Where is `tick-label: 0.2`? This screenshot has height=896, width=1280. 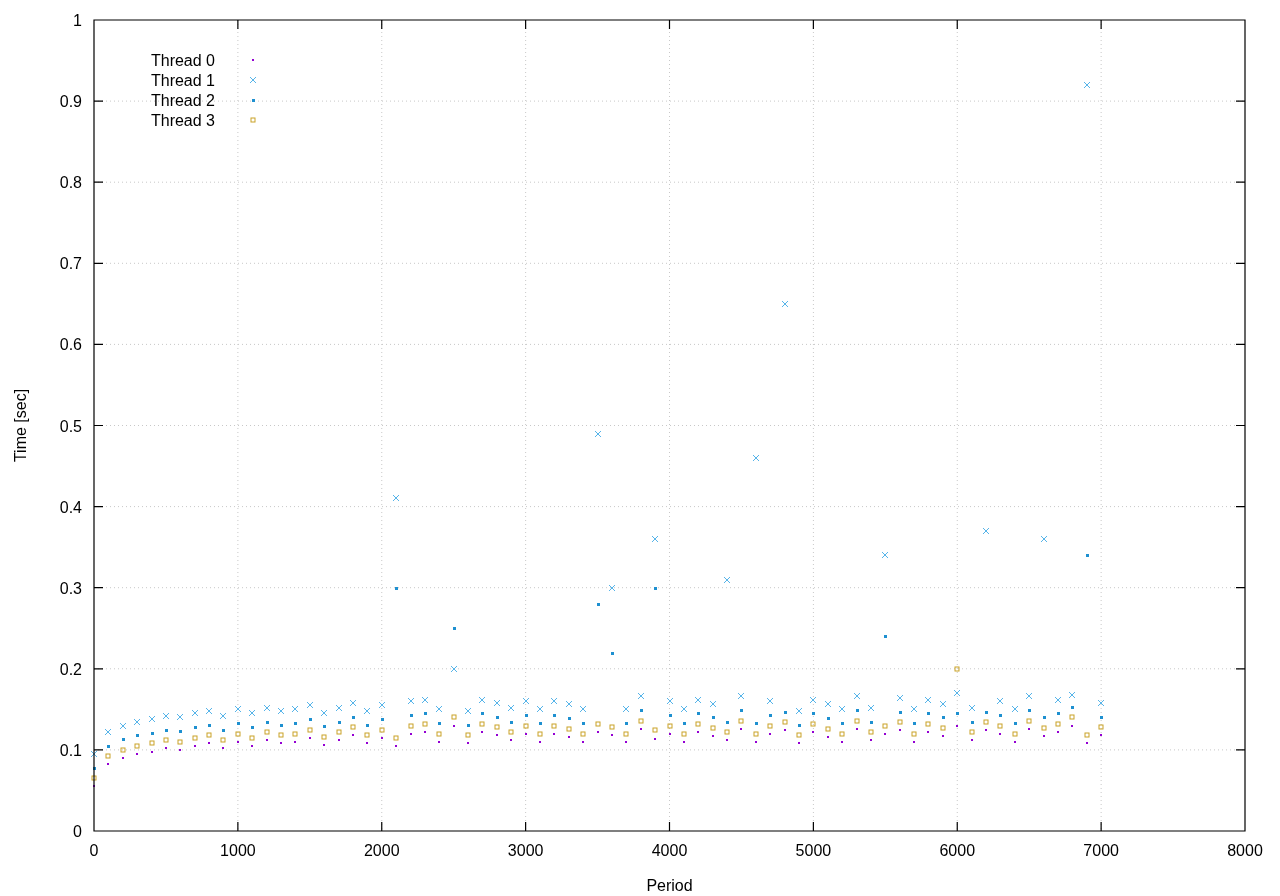
tick-label: 0.2 is located at coordinates (70, 669).